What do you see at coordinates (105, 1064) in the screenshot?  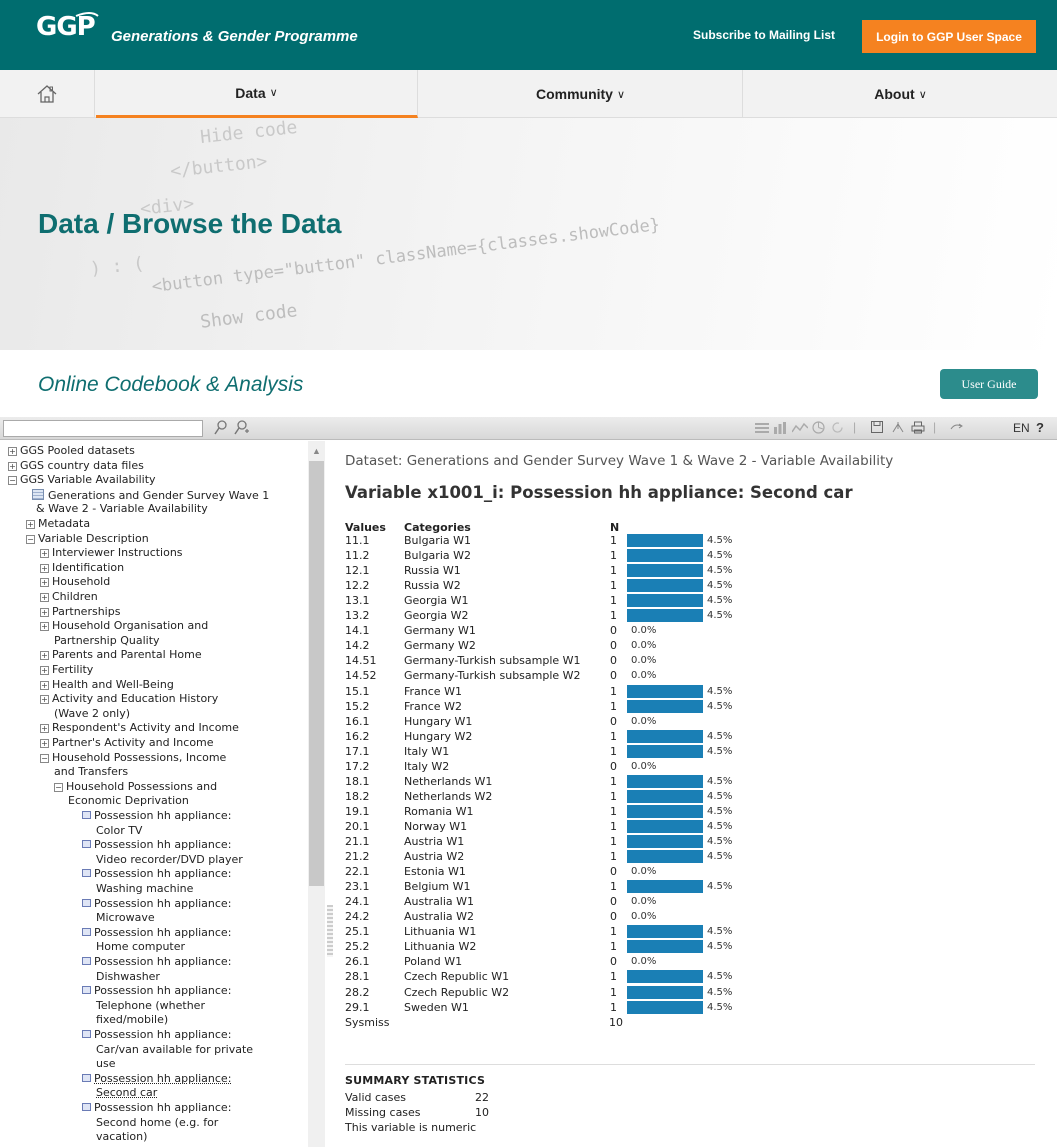 I see `tree-item-continuation: use` at bounding box center [105, 1064].